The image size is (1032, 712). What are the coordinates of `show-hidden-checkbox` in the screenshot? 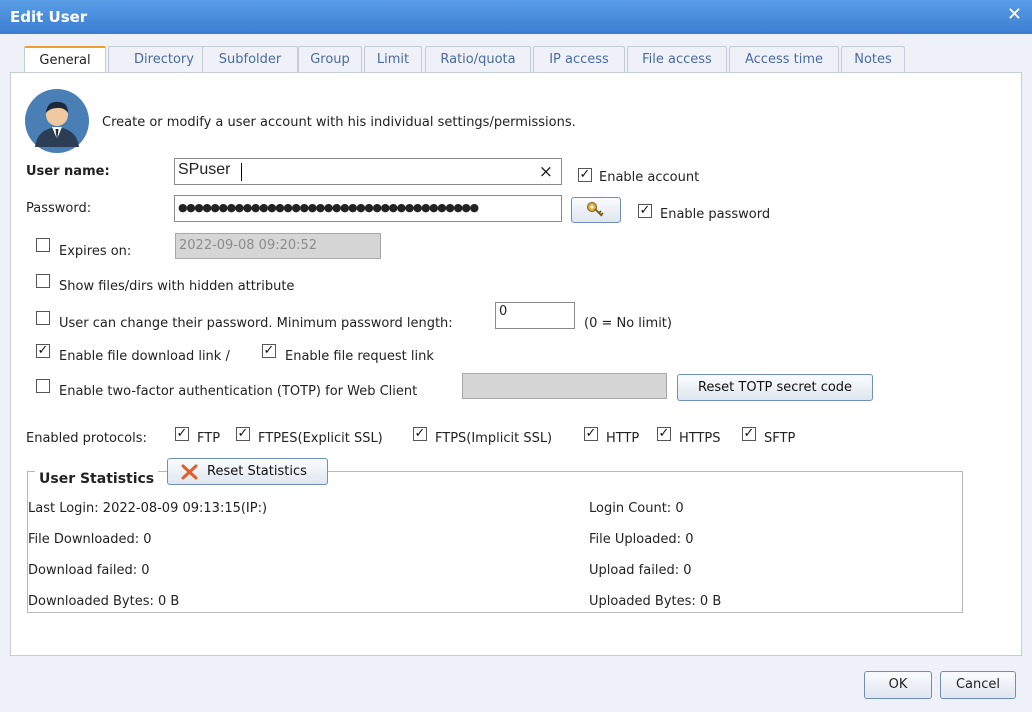 It's located at (43, 281).